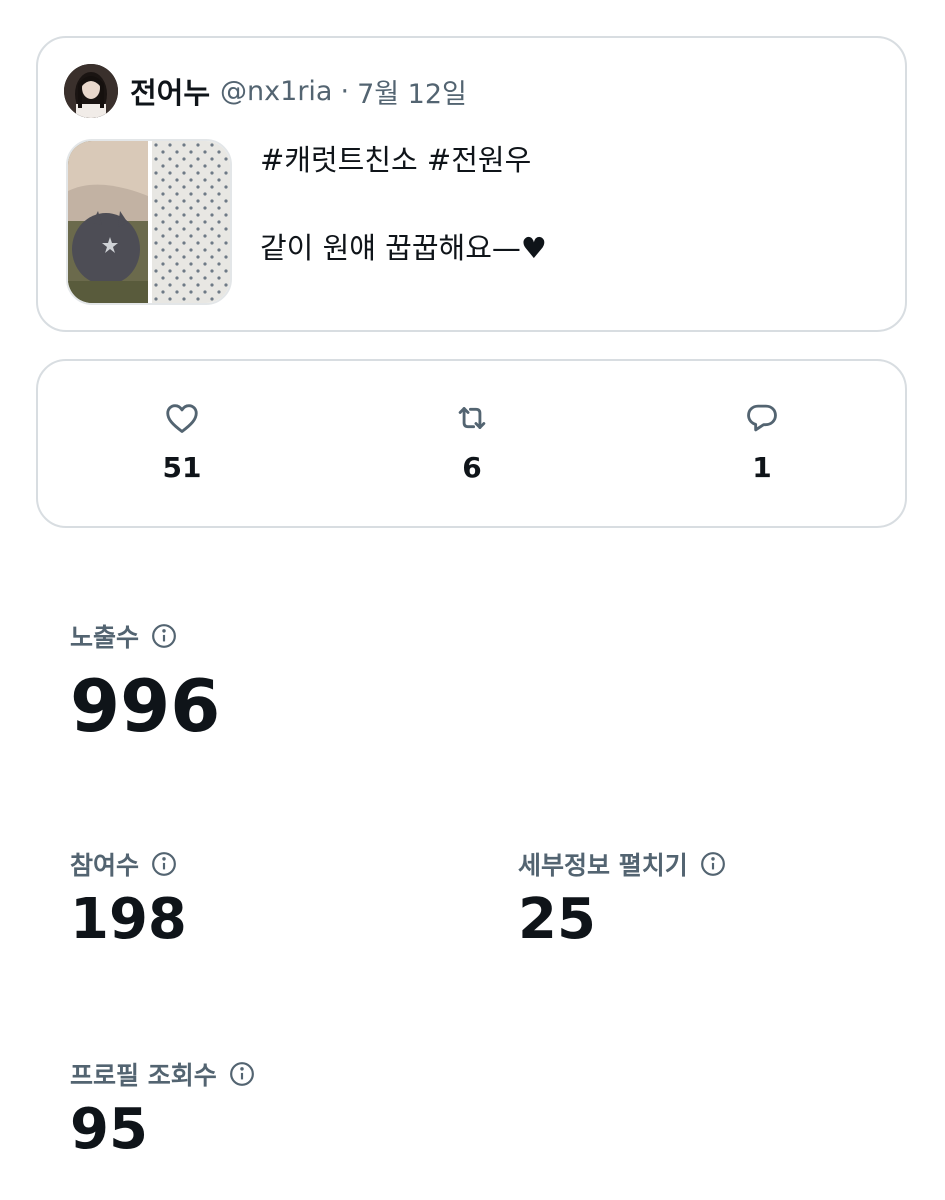 This screenshot has height=1200, width=945. I want to click on engagements-metric: 참여수 198, so click(128, 897).